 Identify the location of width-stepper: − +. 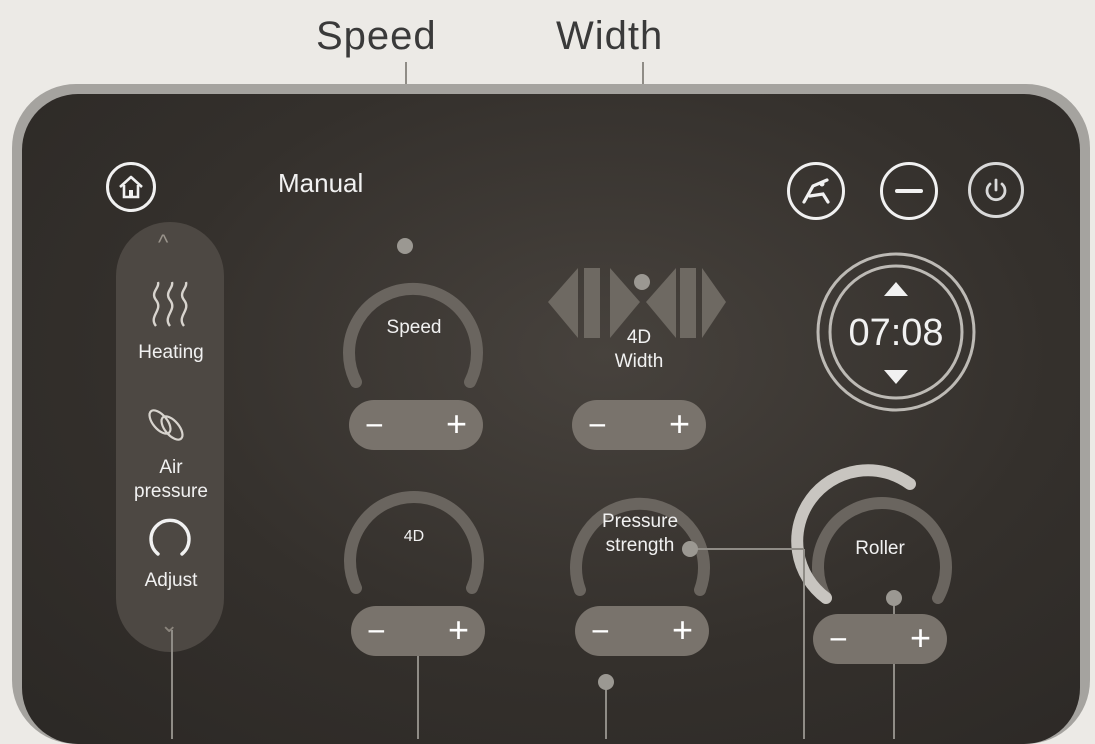
(639, 425).